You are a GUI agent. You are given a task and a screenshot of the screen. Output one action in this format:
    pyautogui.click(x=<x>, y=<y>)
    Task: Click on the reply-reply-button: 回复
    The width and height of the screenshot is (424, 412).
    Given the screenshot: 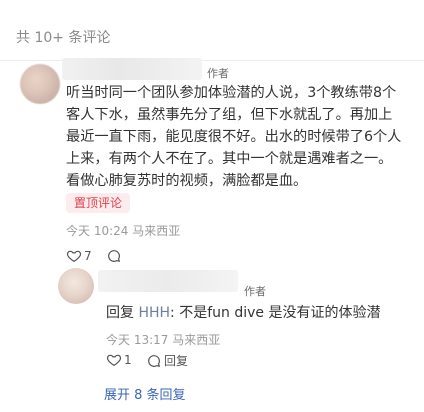 What is the action you would take?
    pyautogui.click(x=167, y=360)
    